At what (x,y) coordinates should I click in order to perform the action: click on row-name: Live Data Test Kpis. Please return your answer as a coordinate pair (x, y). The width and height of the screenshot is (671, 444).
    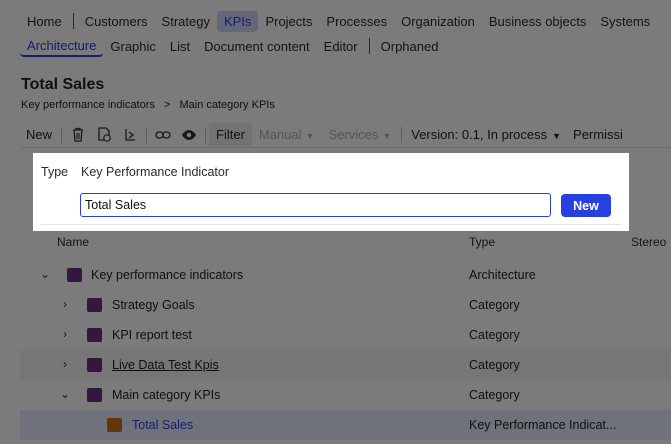
    Looking at the image, I should click on (165, 365).